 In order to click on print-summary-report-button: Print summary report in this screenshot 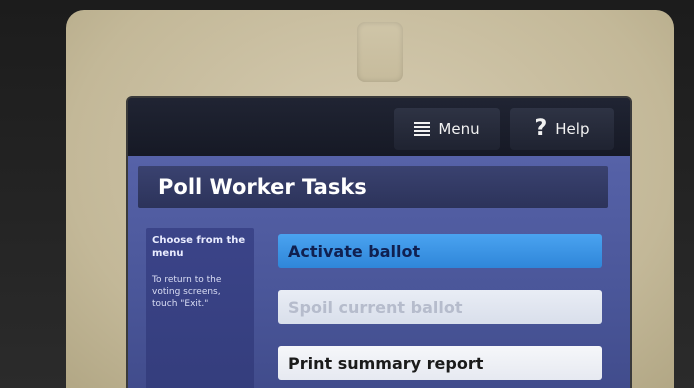, I will do `click(440, 363)`.